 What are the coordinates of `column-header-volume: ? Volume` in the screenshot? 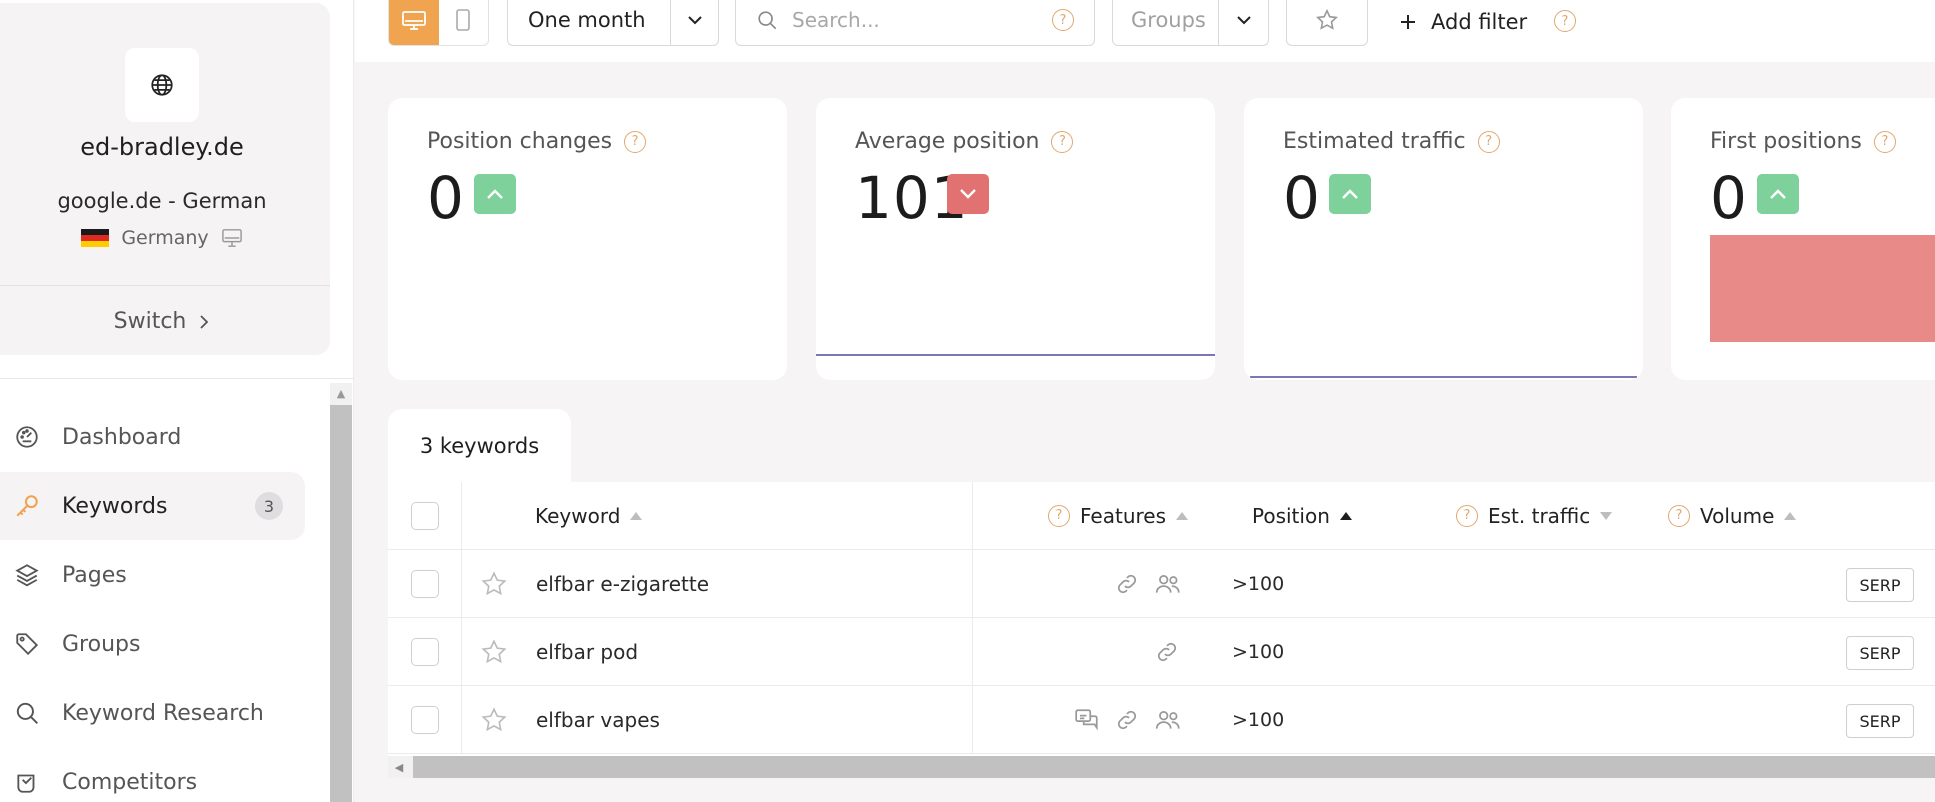 It's located at (1732, 515).